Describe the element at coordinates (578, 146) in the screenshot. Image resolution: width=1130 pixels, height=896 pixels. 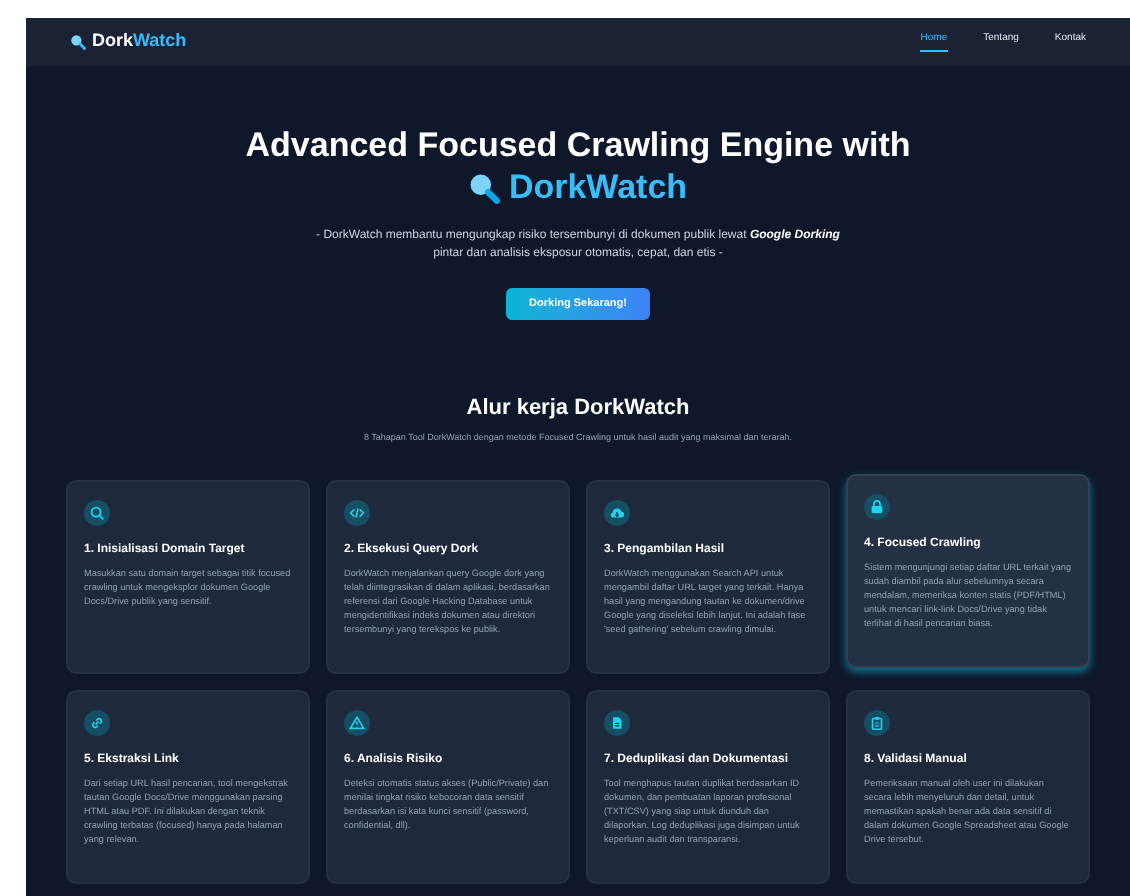
I see `hero-title: Advanced Focused Crawling Engine with` at that location.